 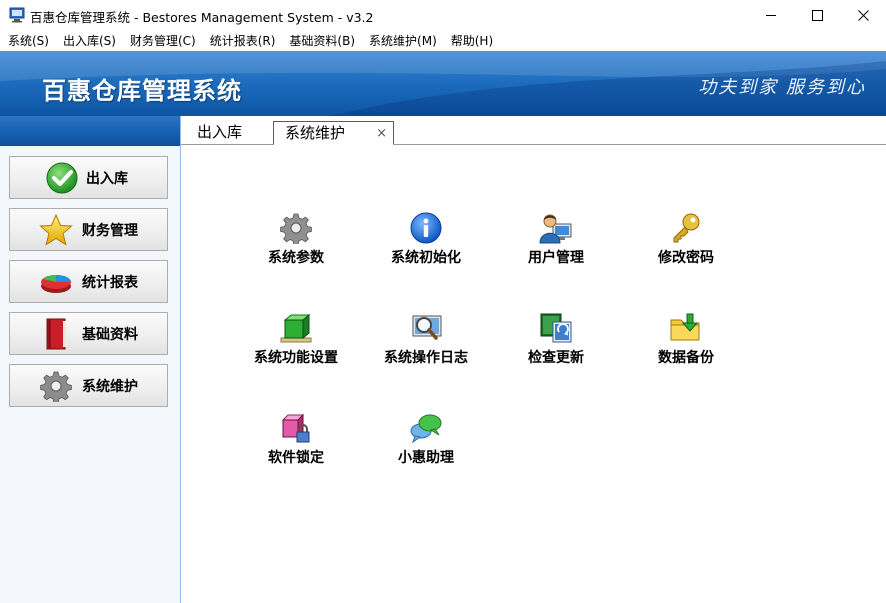 What do you see at coordinates (219, 133) in the screenshot?
I see `tab-inout: 出入库` at bounding box center [219, 133].